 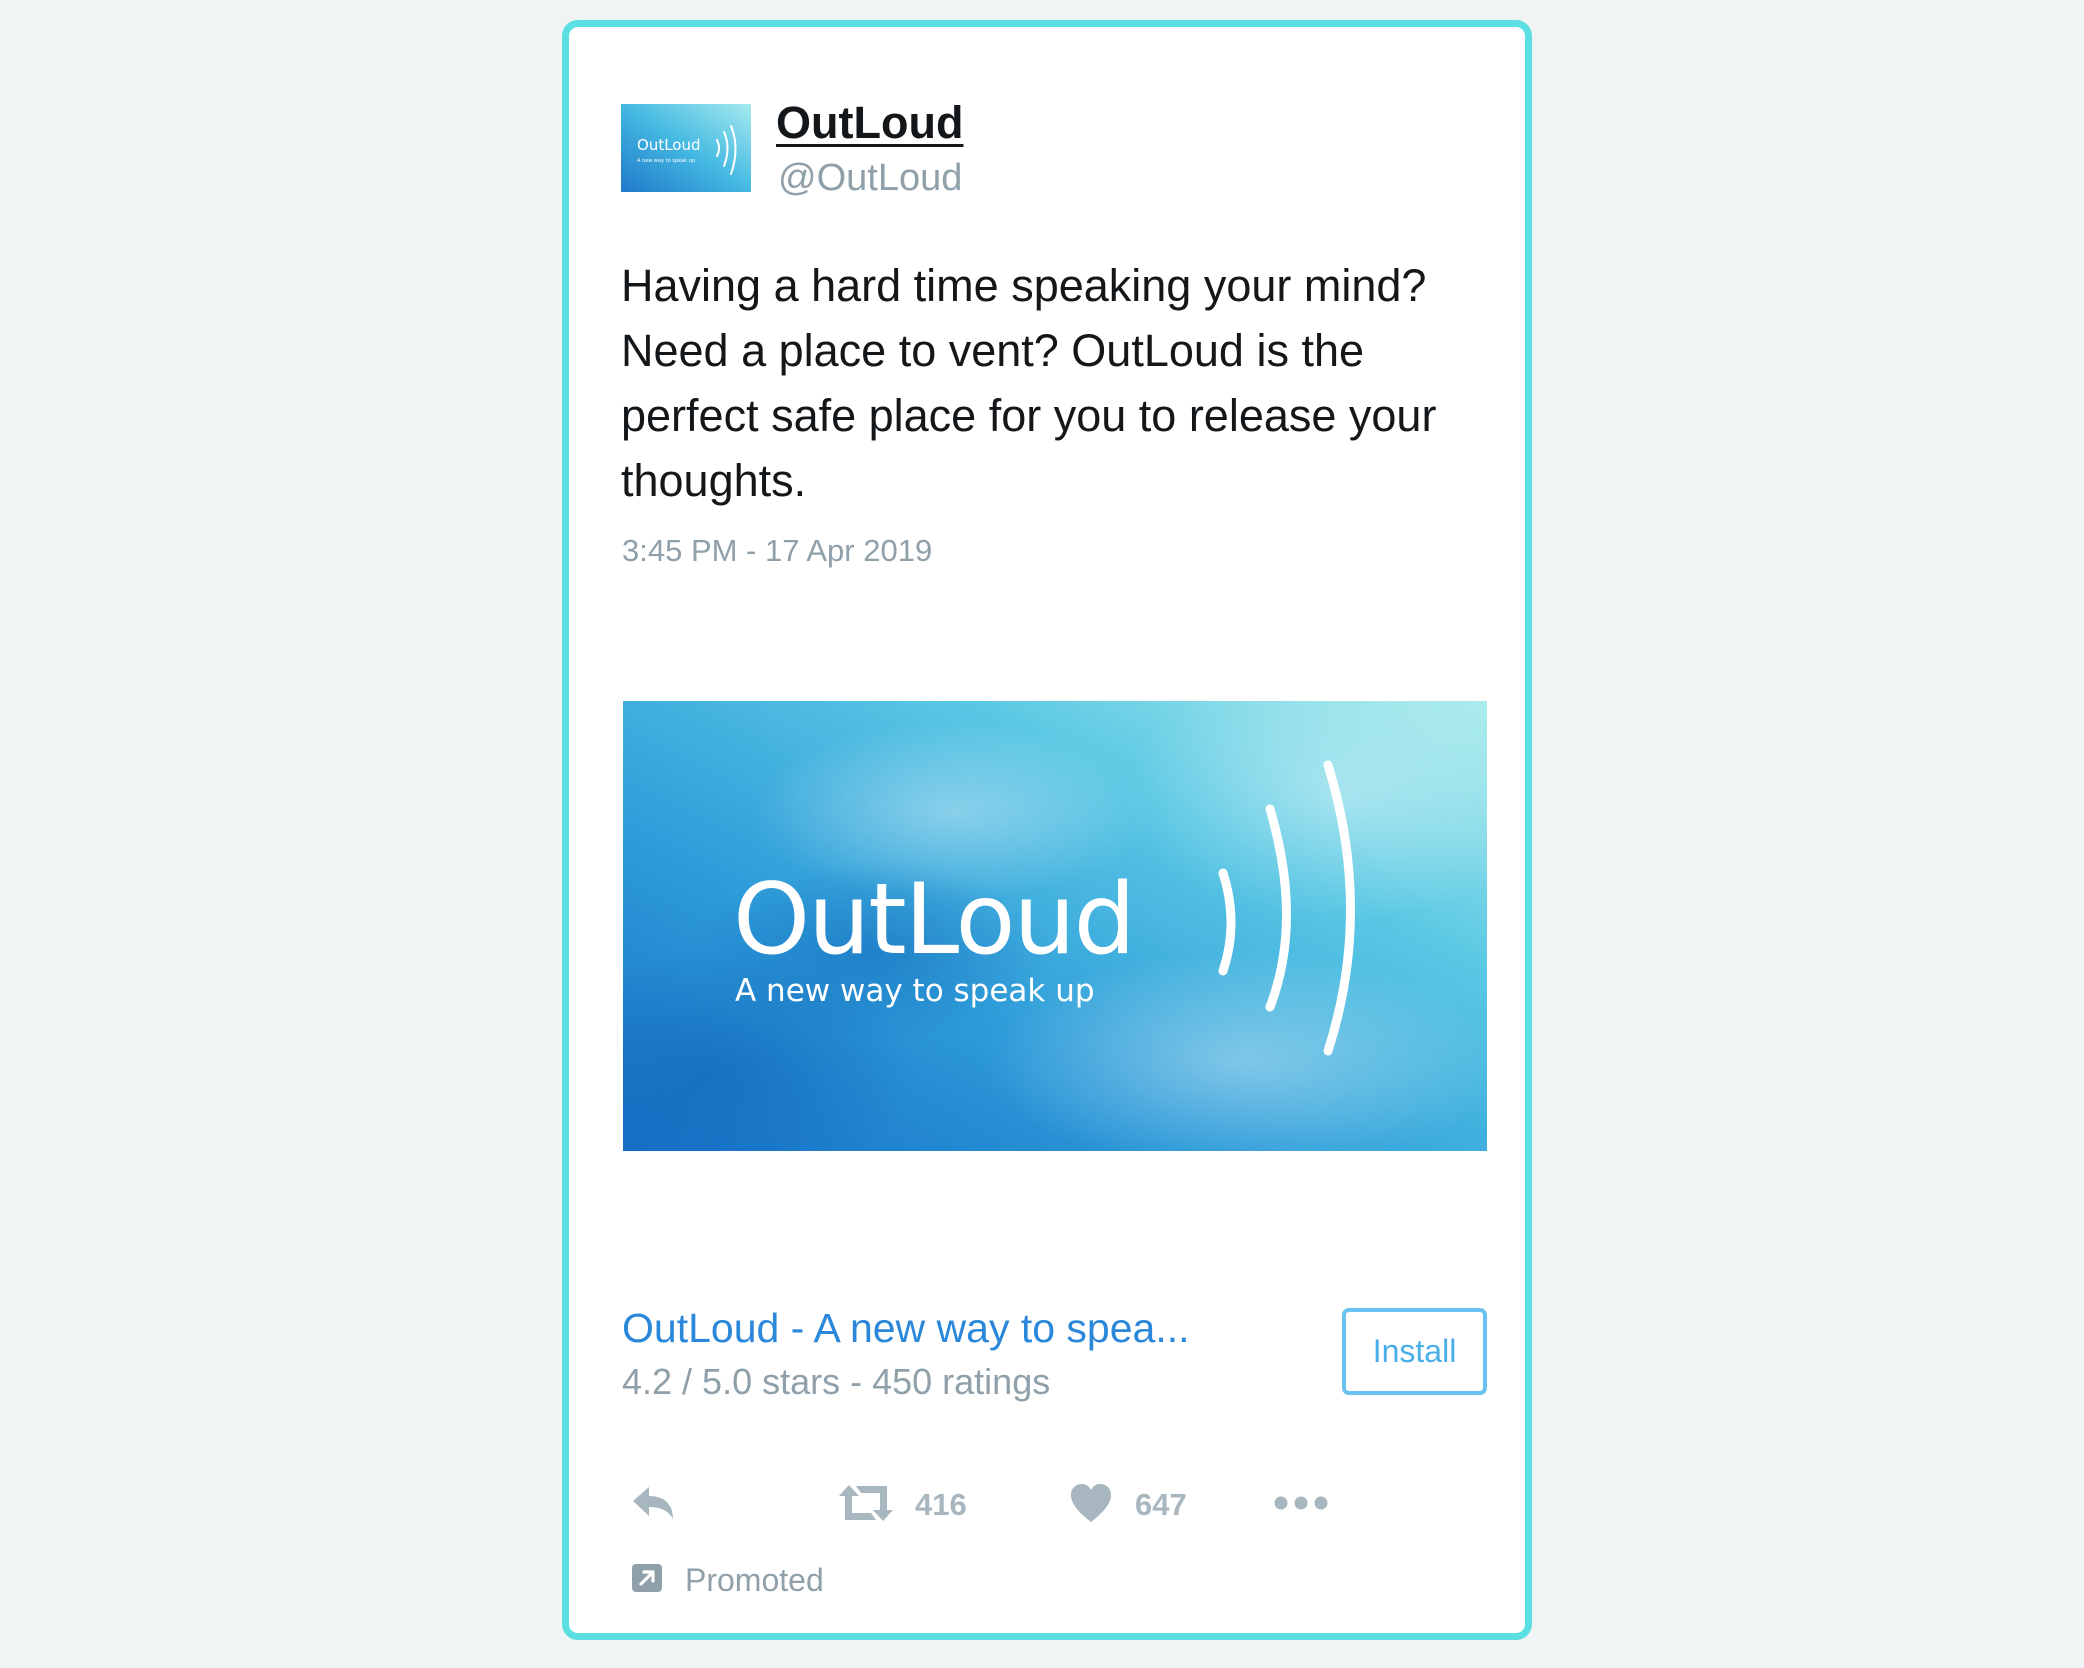 What do you see at coordinates (903, 1505) in the screenshot?
I see `retweet-action: 416` at bounding box center [903, 1505].